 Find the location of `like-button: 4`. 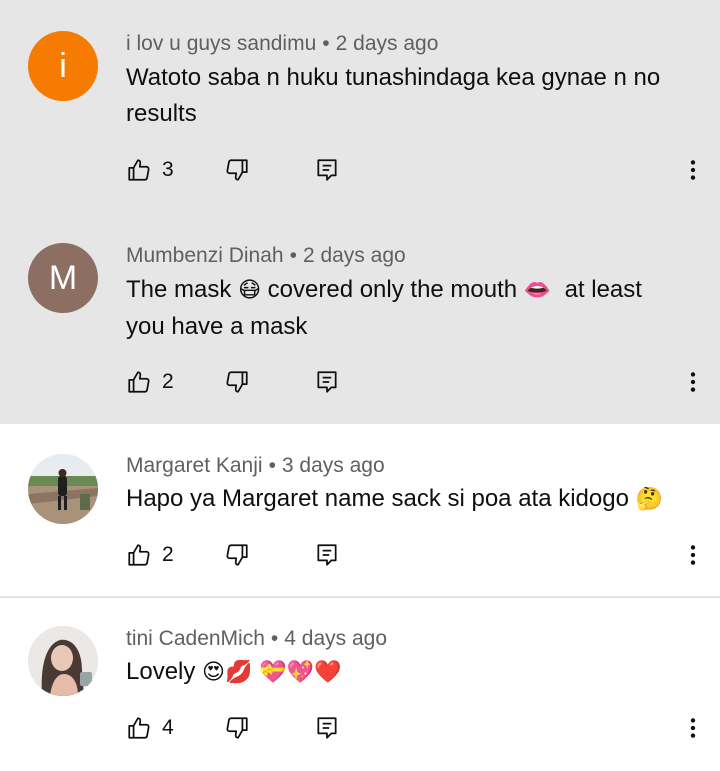

like-button: 4 is located at coordinates (150, 728).